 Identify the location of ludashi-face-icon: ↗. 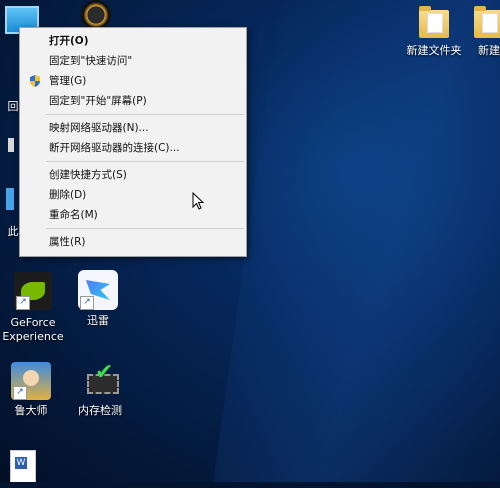
(31, 381).